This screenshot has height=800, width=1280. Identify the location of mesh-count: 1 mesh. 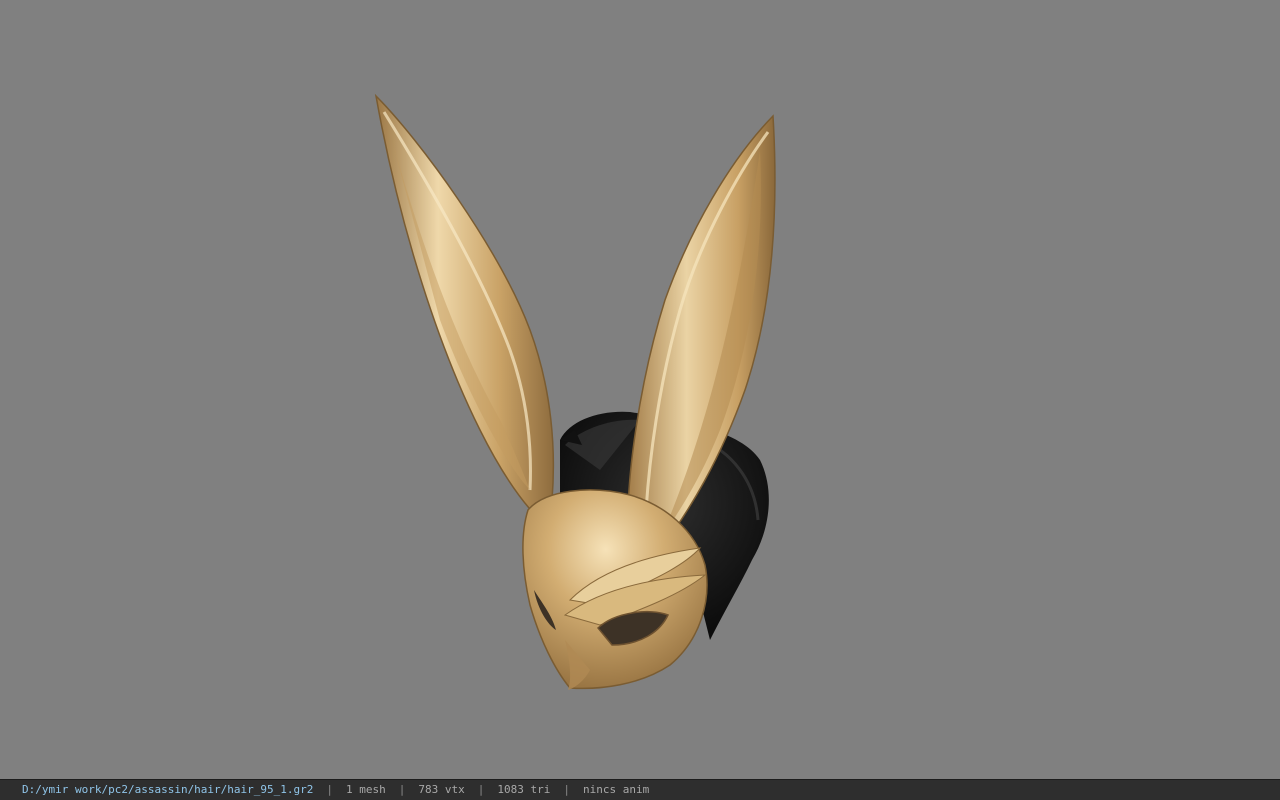
(366, 789).